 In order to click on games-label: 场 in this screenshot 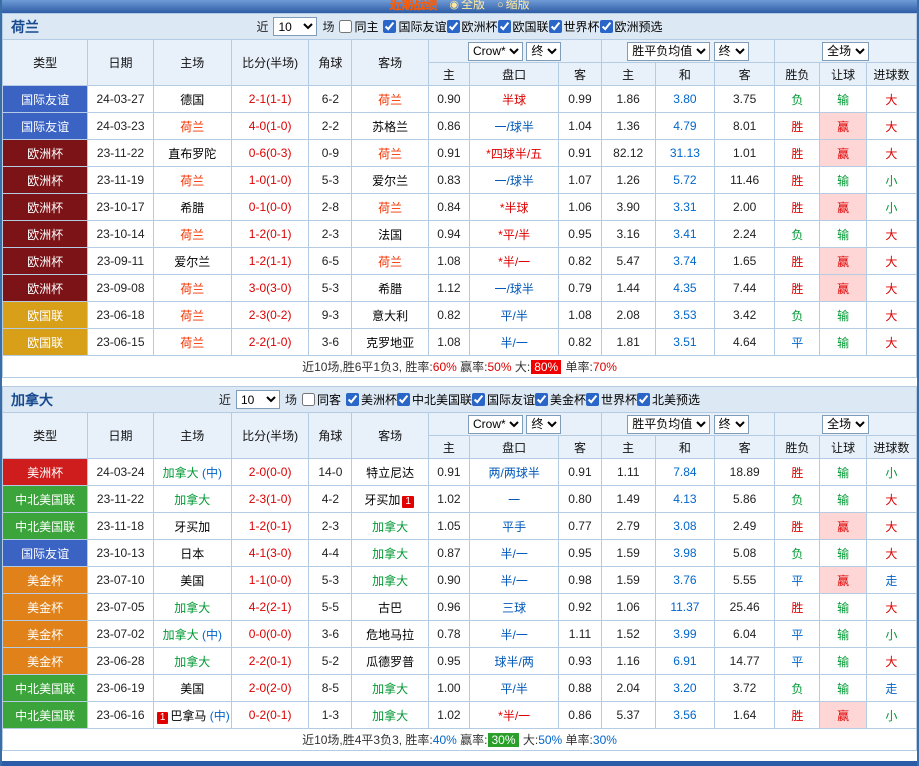, I will do `click(290, 400)`.